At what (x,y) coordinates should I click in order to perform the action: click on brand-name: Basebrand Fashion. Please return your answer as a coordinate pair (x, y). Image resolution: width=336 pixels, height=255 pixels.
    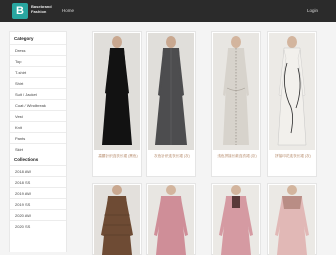
    Looking at the image, I should click on (41, 9).